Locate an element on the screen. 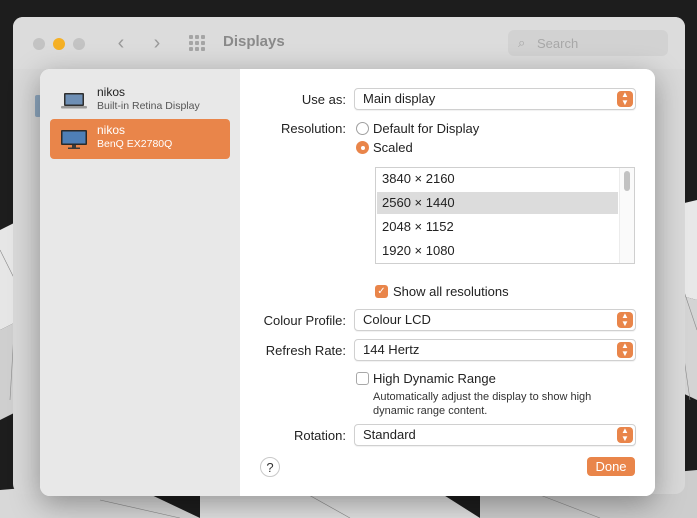 This screenshot has height=518, width=697. search-placeholder: Search is located at coordinates (558, 43).